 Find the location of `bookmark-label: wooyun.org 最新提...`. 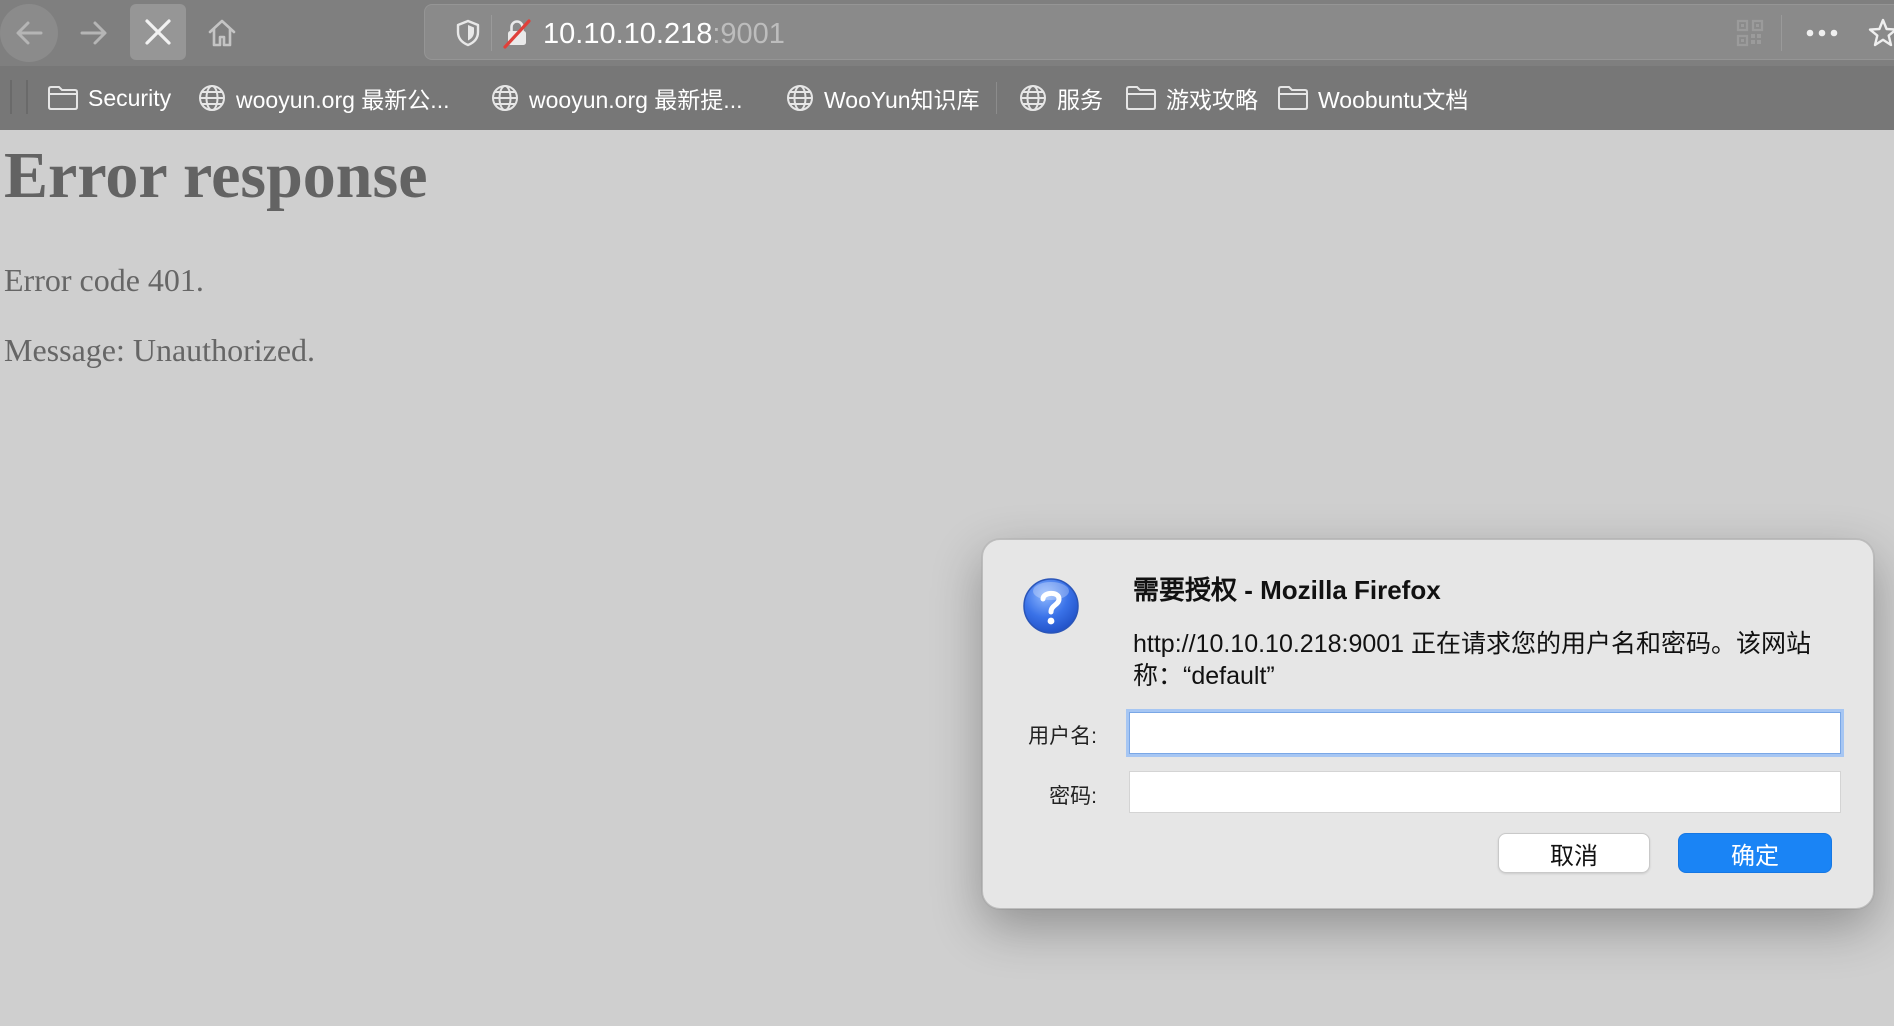

bookmark-label: wooyun.org 最新提... is located at coordinates (636, 100).